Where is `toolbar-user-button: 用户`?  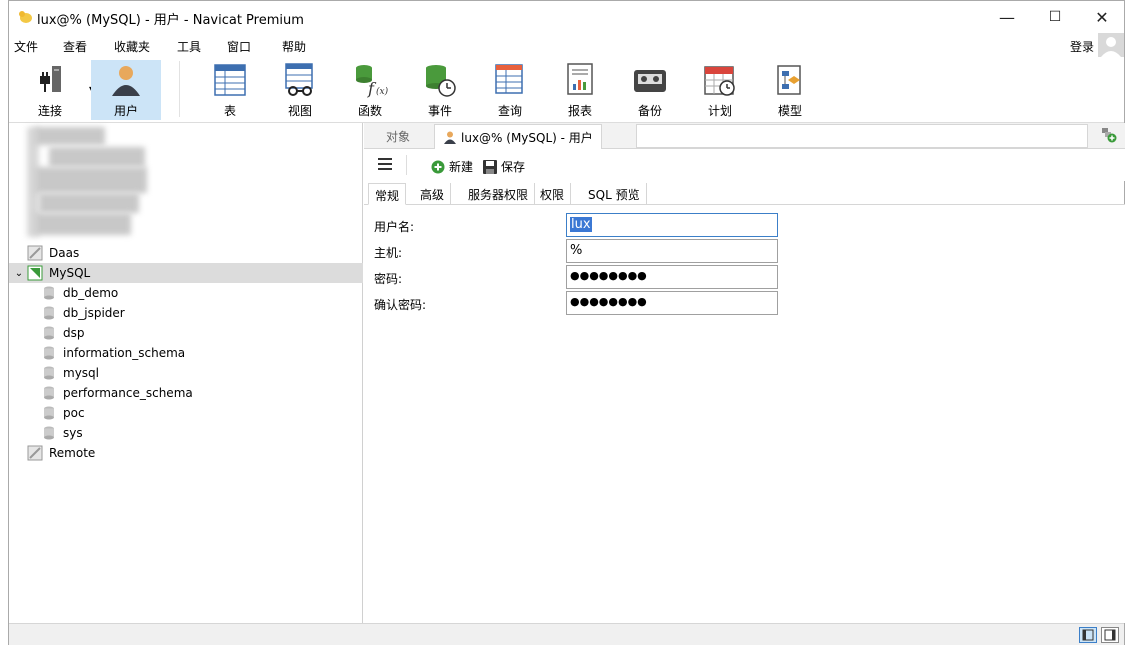
toolbar-user-button: 用户 is located at coordinates (126, 90).